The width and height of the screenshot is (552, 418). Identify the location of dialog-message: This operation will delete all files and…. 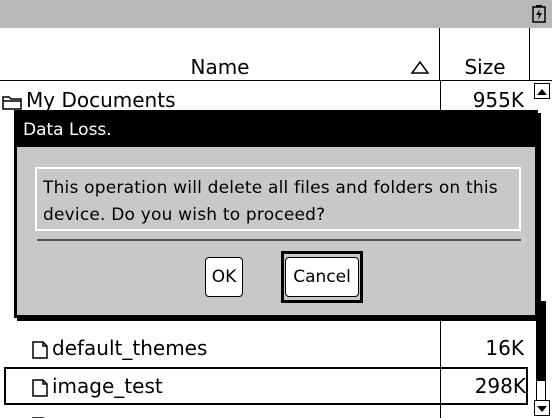
(270, 201).